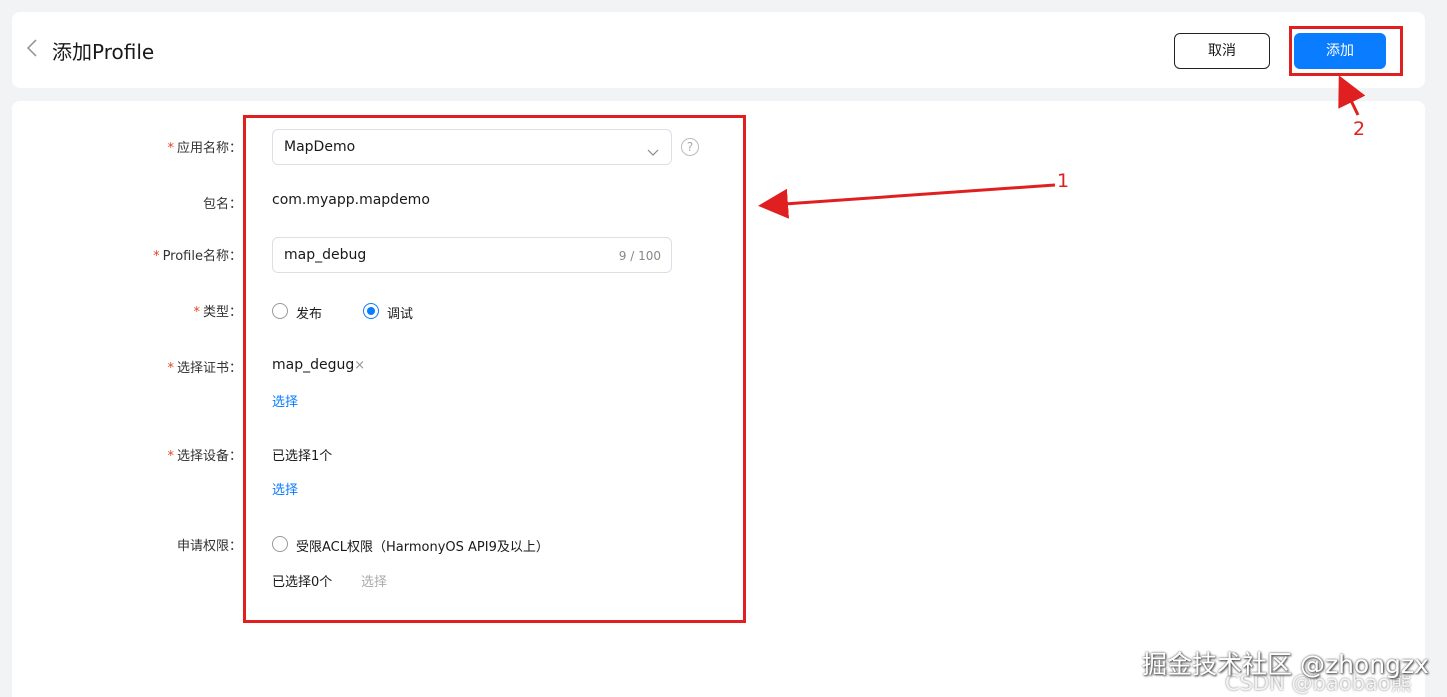  I want to click on annotation-number-1: 1, so click(1063, 181).